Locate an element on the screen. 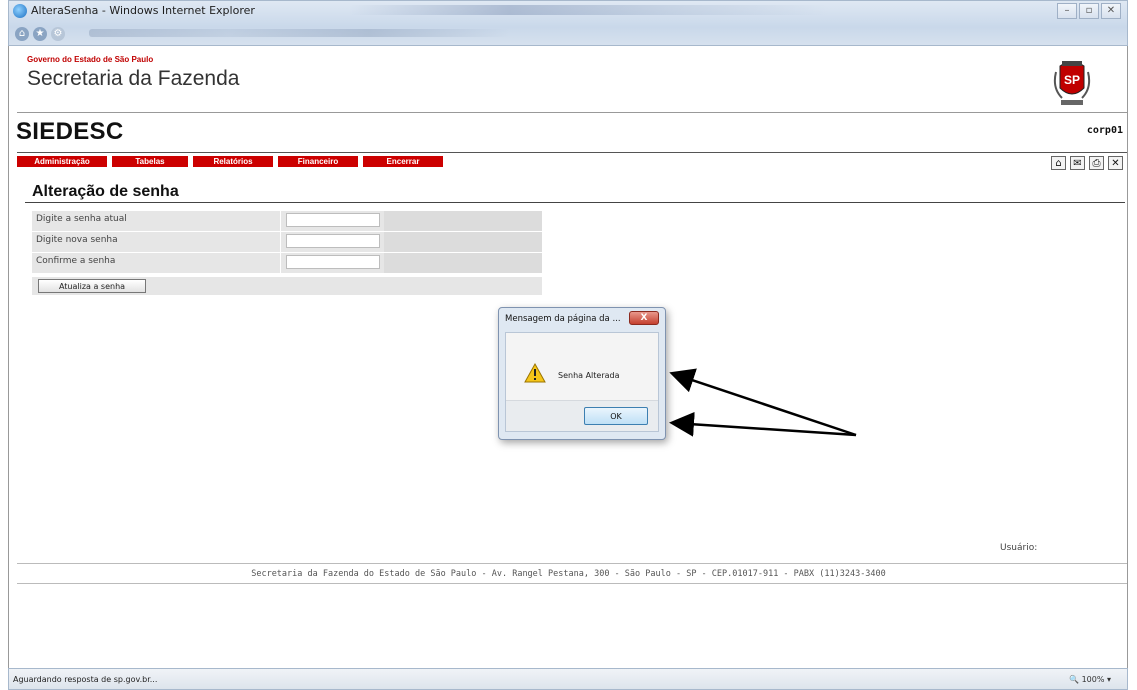 The width and height of the screenshot is (1137, 690). gov-label: Governo do Estado de São Paulo is located at coordinates (90, 59).